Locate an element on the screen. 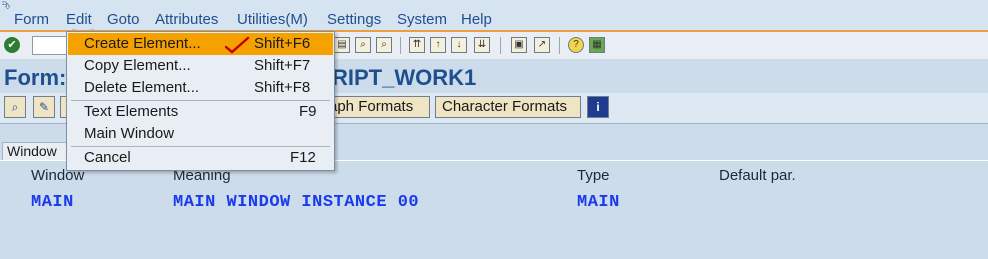  menu-item-shortcut: F12 is located at coordinates (303, 157).